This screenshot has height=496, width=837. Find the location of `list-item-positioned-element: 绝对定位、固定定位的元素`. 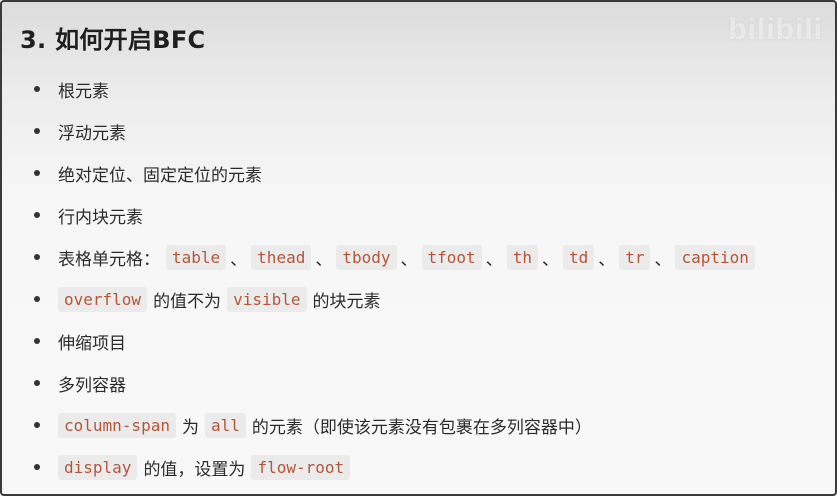

list-item-positioned-element: 绝对定位、固定定位的元素 is located at coordinates (394, 173).